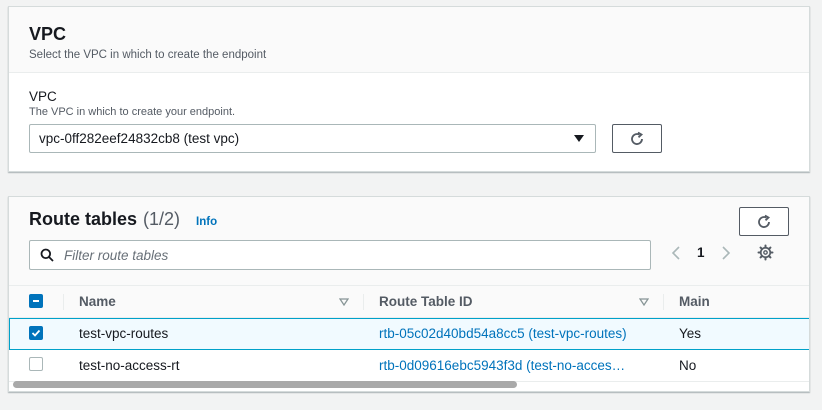 This screenshot has width=822, height=410. Describe the element at coordinates (83, 219) in the screenshot. I see `route-tables-title: Route tables` at that location.